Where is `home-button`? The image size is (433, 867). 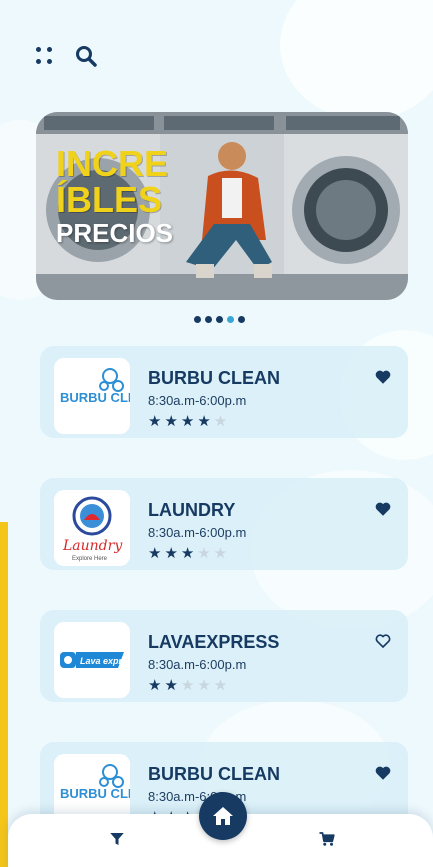
home-button is located at coordinates (223, 816).